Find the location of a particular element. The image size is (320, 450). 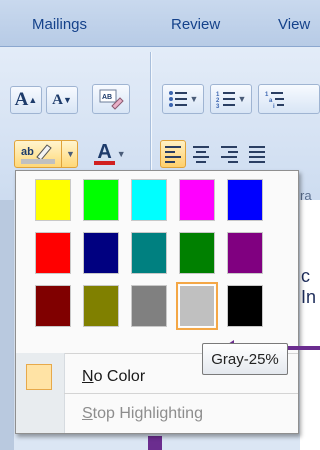

caret-down-icon: ▼ is located at coordinates (67, 100).